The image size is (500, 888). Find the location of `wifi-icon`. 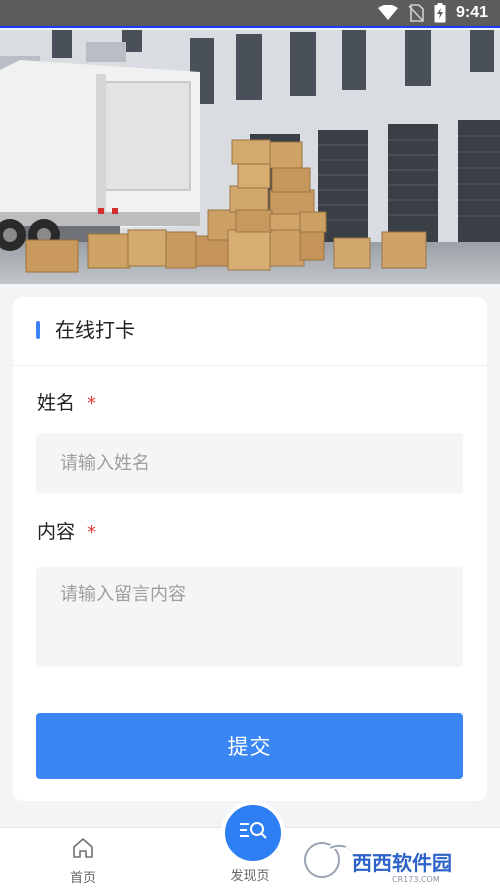

wifi-icon is located at coordinates (387, 13).